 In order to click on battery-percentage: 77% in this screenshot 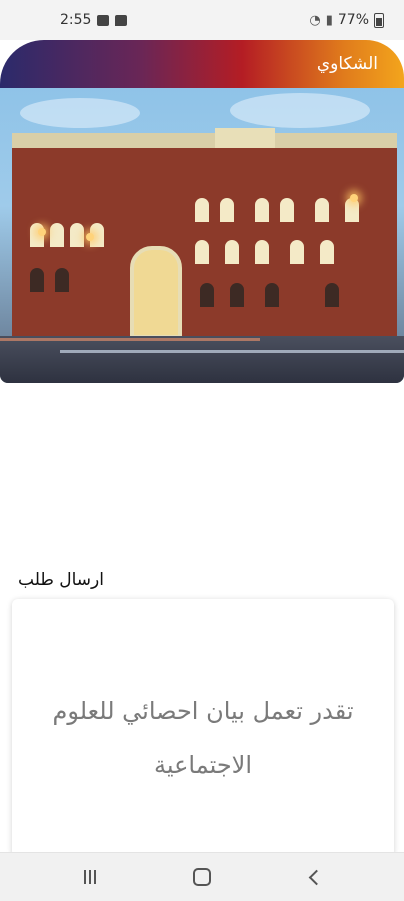, I will do `click(353, 20)`.